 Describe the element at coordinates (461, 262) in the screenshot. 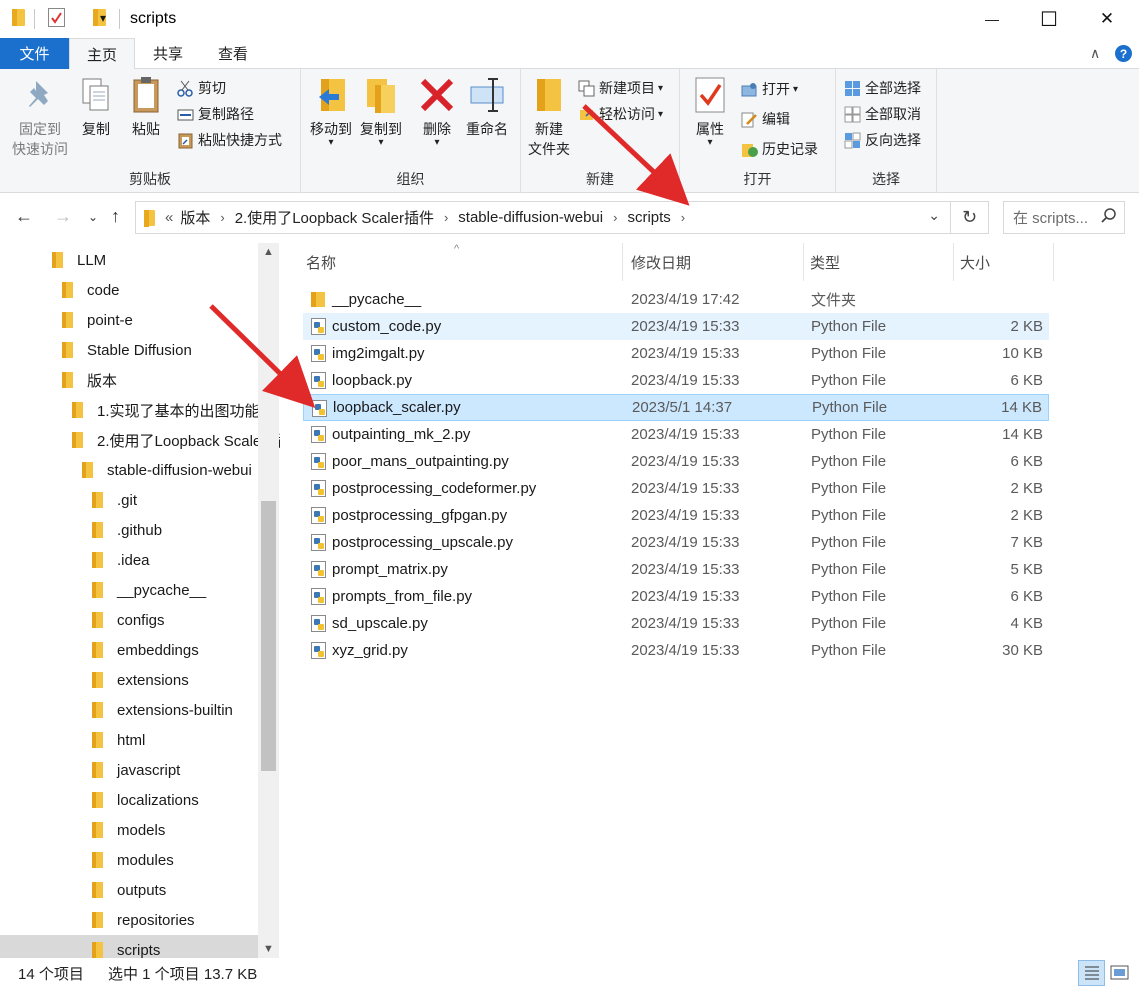

I see `column-header-name: 名称` at that location.